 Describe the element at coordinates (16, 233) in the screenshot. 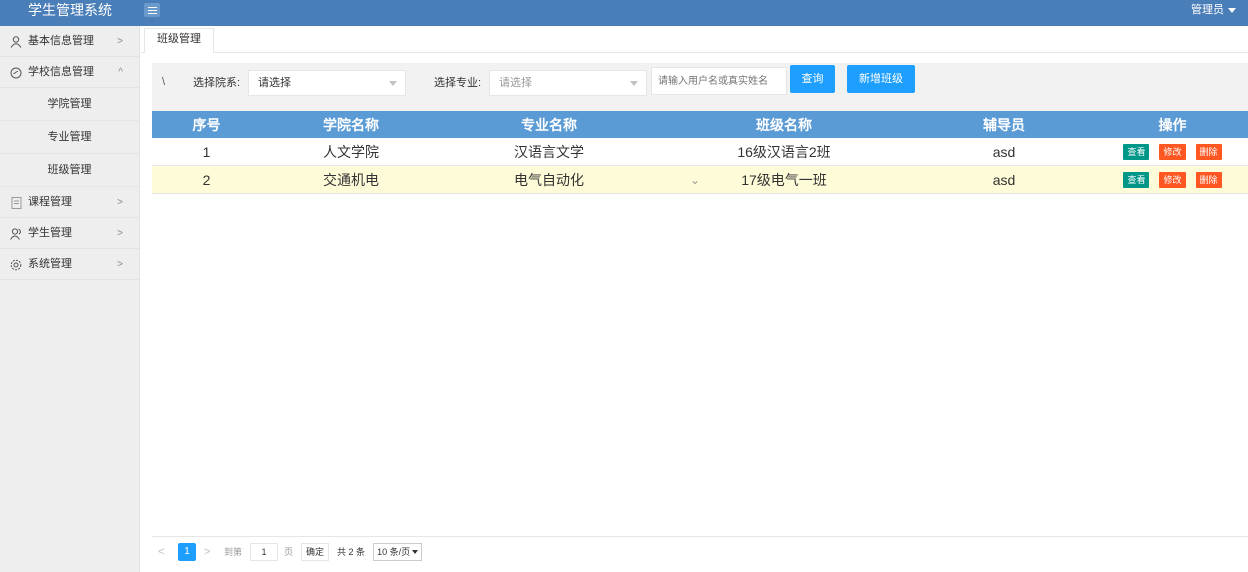

I see `users-icon` at that location.